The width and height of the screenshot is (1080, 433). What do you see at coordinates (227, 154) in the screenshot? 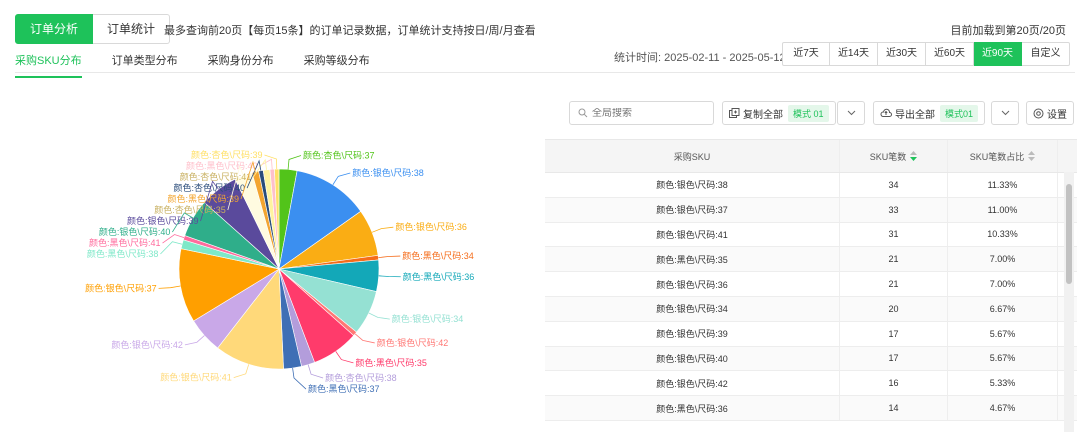
I see `pie-slice-label: 颜色:杏色\尺码:39` at bounding box center [227, 154].